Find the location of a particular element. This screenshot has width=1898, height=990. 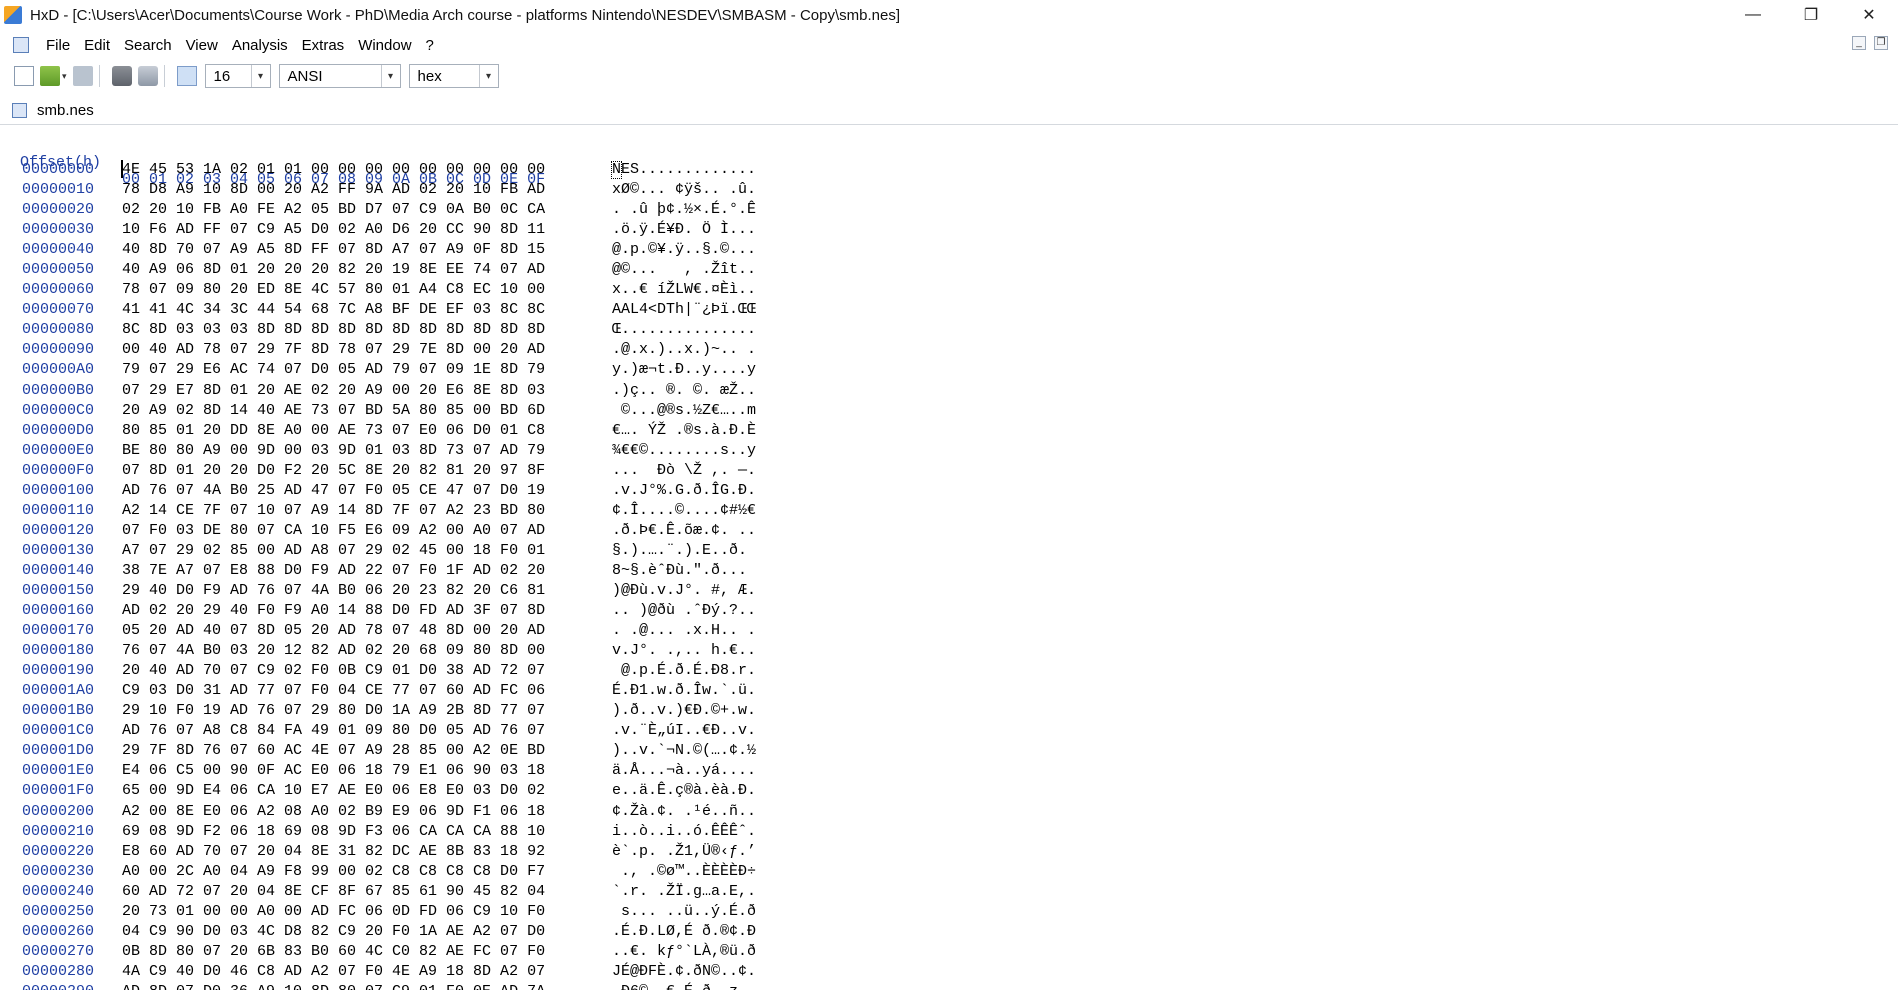

new-file-icon is located at coordinates (24, 76).